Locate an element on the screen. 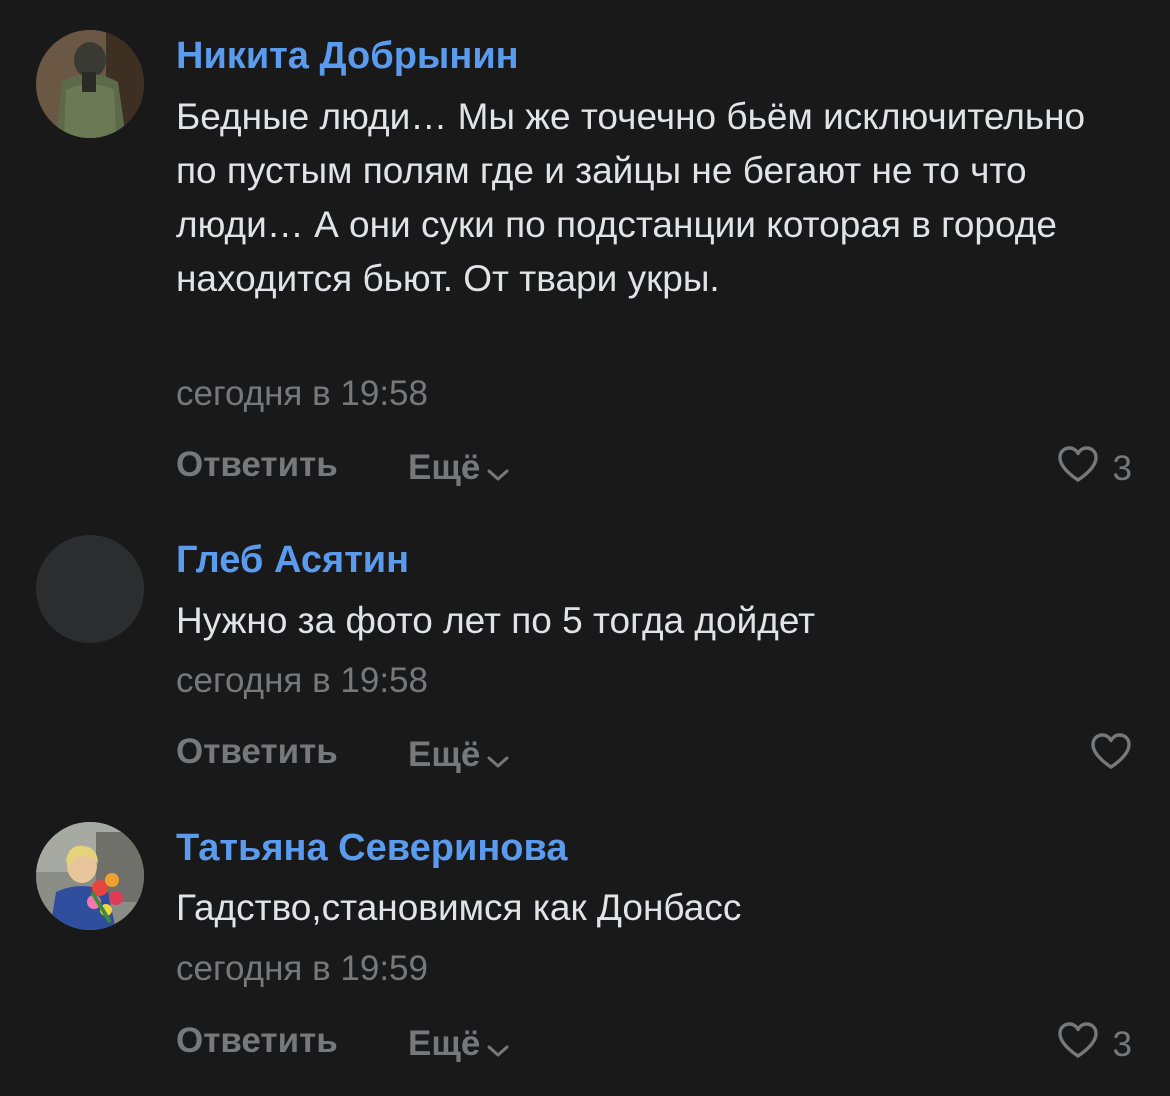  like-button: 3 is located at coordinates (1094, 1044).